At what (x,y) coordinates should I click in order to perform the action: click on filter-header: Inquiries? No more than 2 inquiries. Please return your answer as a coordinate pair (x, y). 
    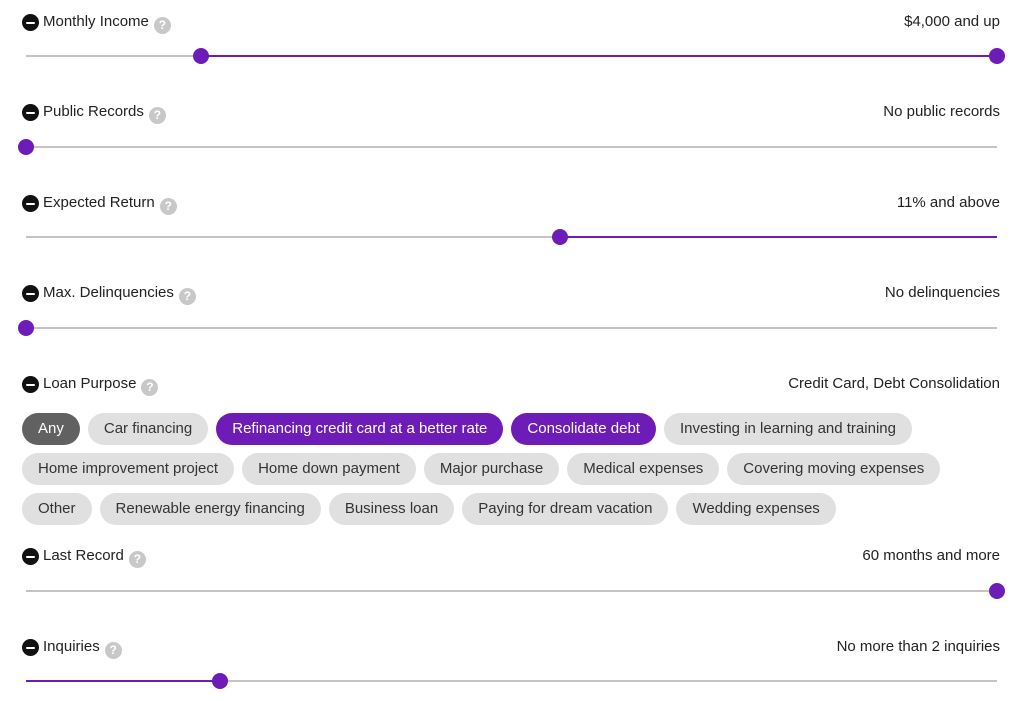
    Looking at the image, I should click on (511, 647).